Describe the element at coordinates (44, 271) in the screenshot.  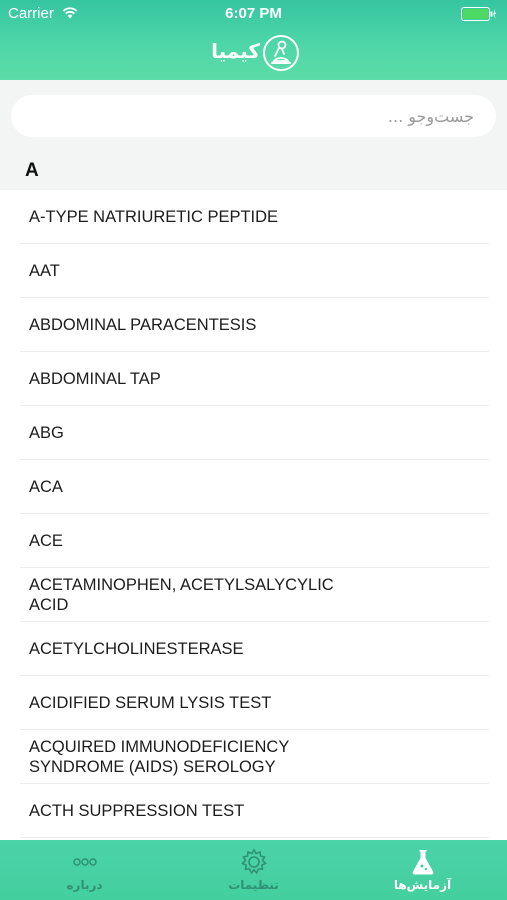
I see `list-item-label: AAT` at that location.